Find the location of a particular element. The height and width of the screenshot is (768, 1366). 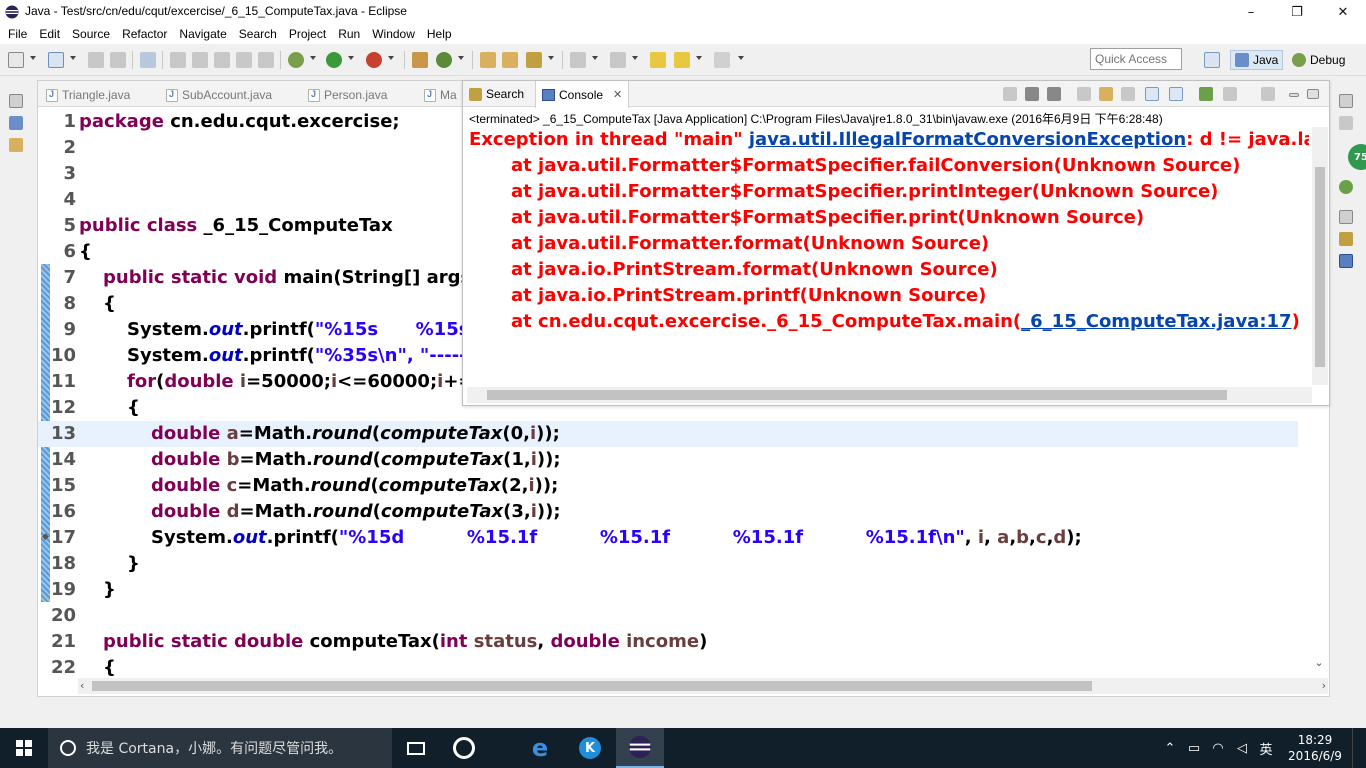

close-tab-icon: ✕ is located at coordinates (617, 94).